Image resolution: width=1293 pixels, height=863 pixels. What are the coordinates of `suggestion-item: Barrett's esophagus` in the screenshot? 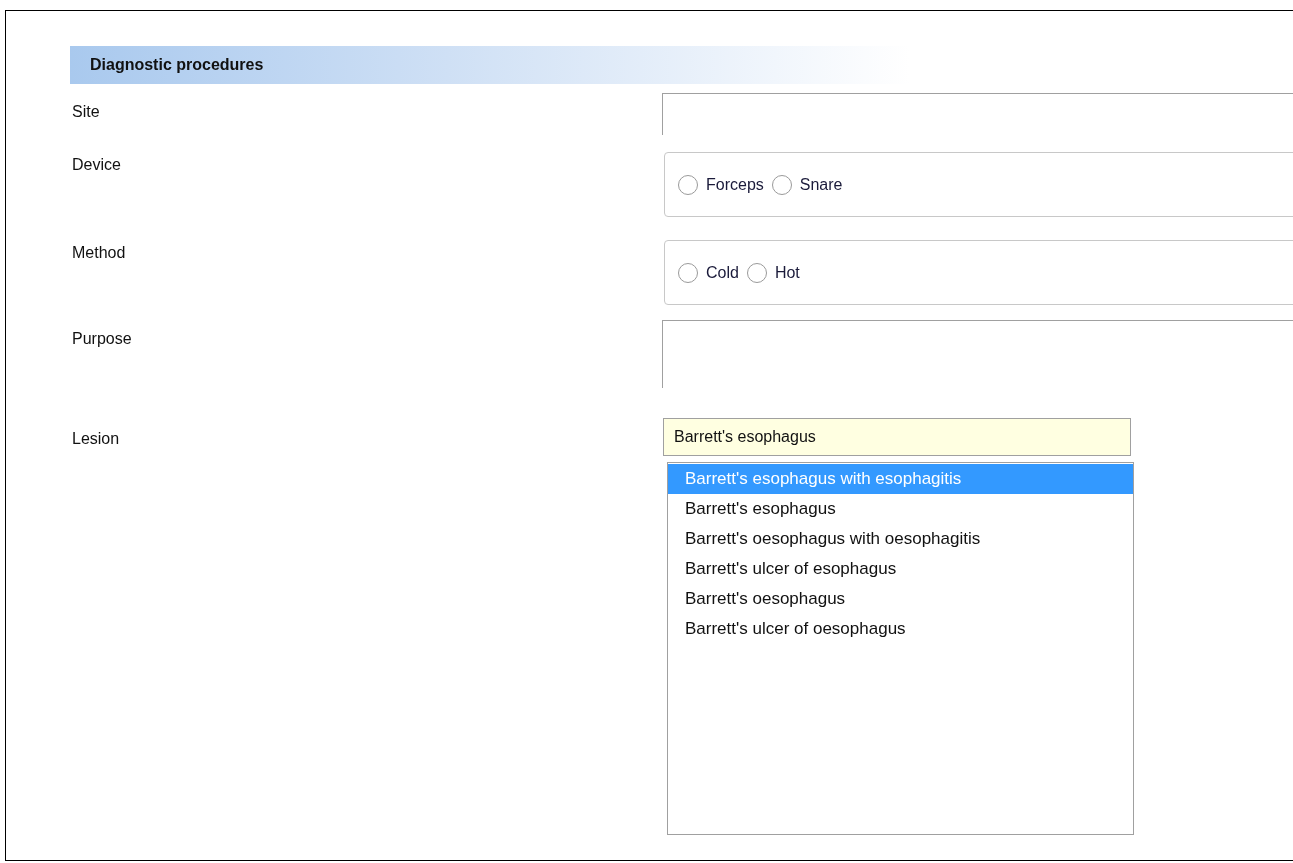 It's located at (900, 509).